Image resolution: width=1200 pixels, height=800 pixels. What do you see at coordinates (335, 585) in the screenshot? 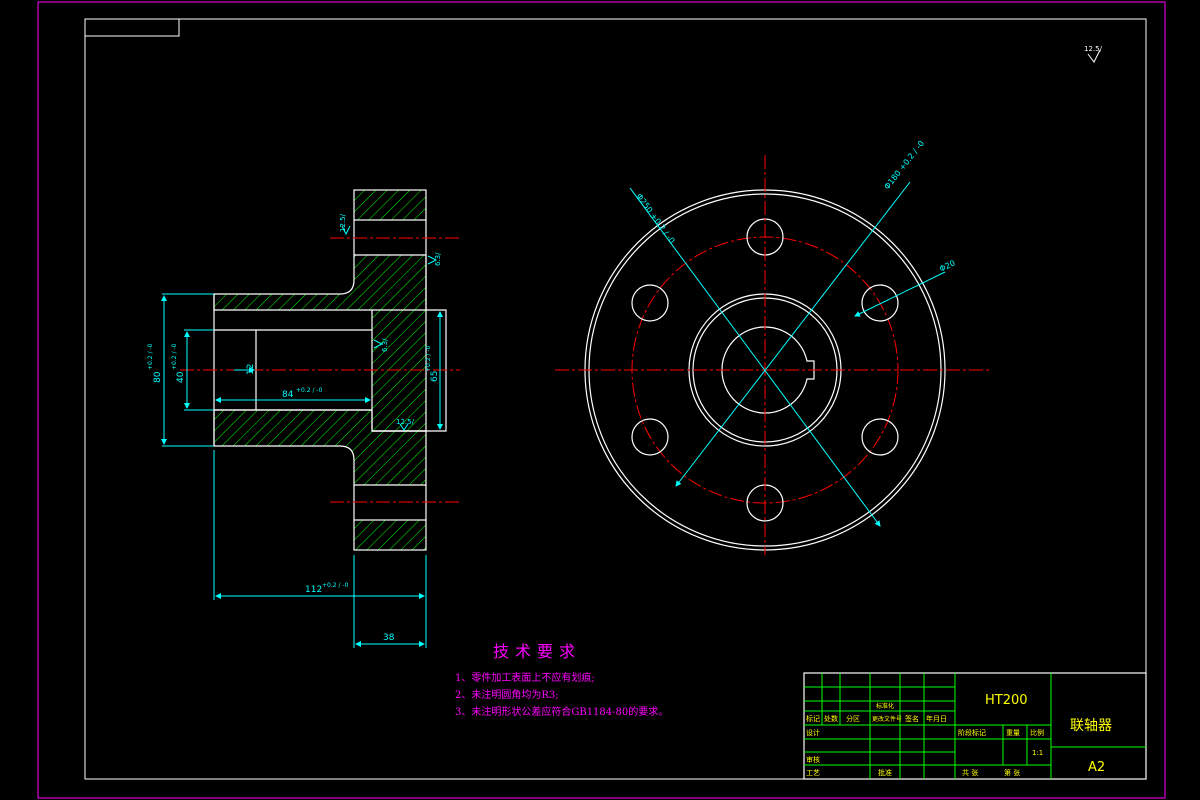
I see `dim-total-length-tol: +0.2 / -0` at bounding box center [335, 585].